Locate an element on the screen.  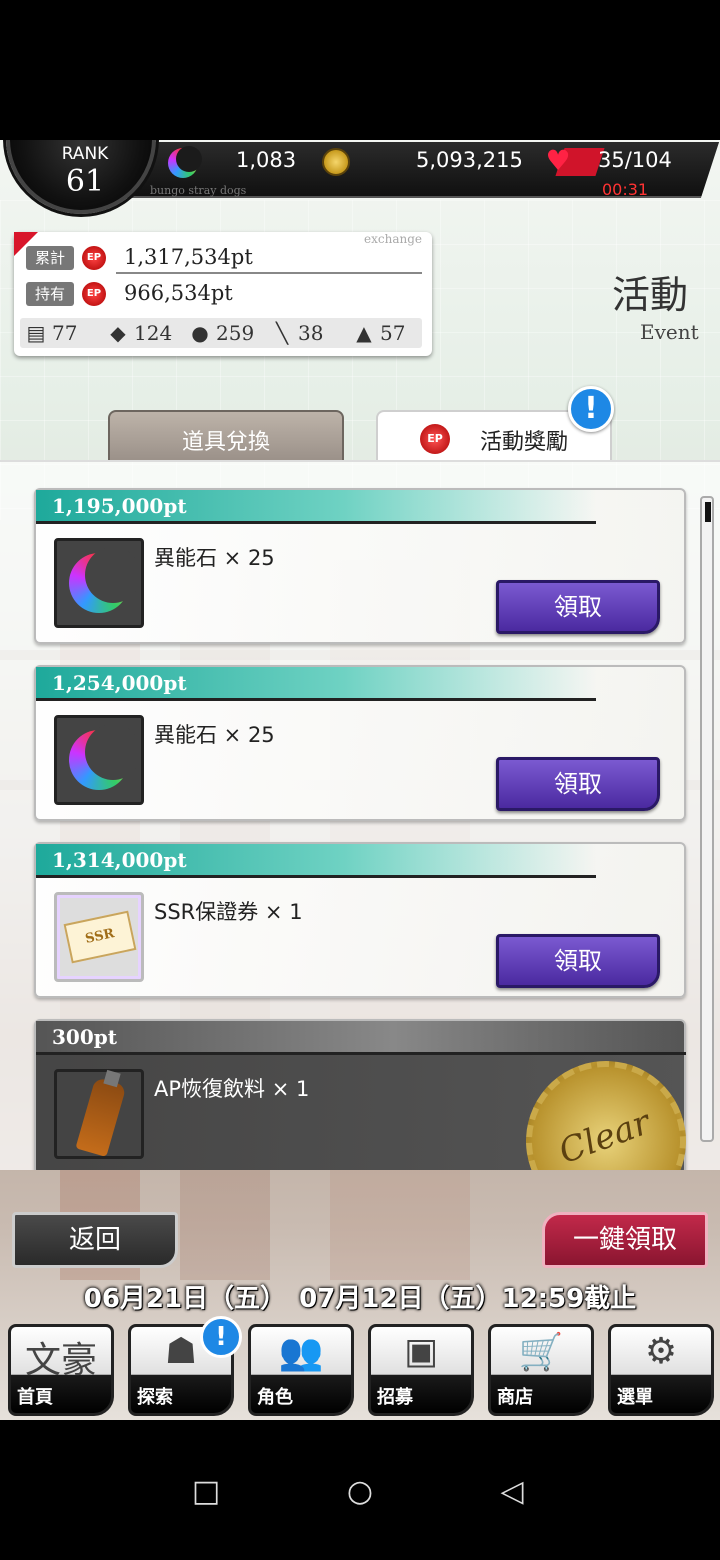
nav-home: 文豪 首頁 is located at coordinates (61, 1370).